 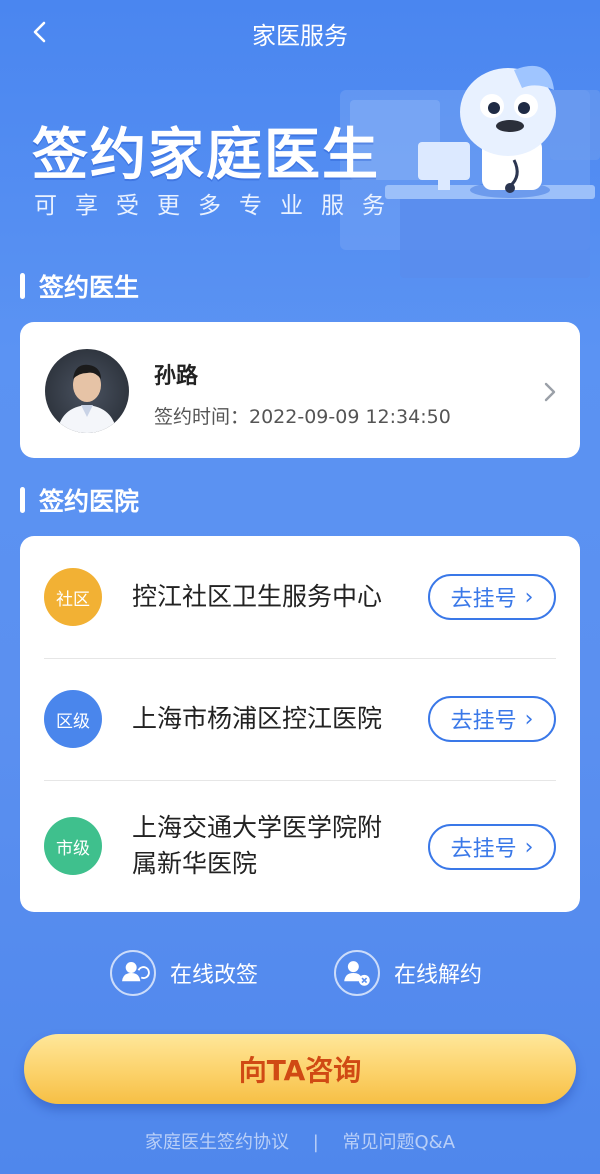 I want to click on hospital-row: 市级 上海交通大学医学院附 属新华医院 去挂号 ›, so click(x=300, y=846).